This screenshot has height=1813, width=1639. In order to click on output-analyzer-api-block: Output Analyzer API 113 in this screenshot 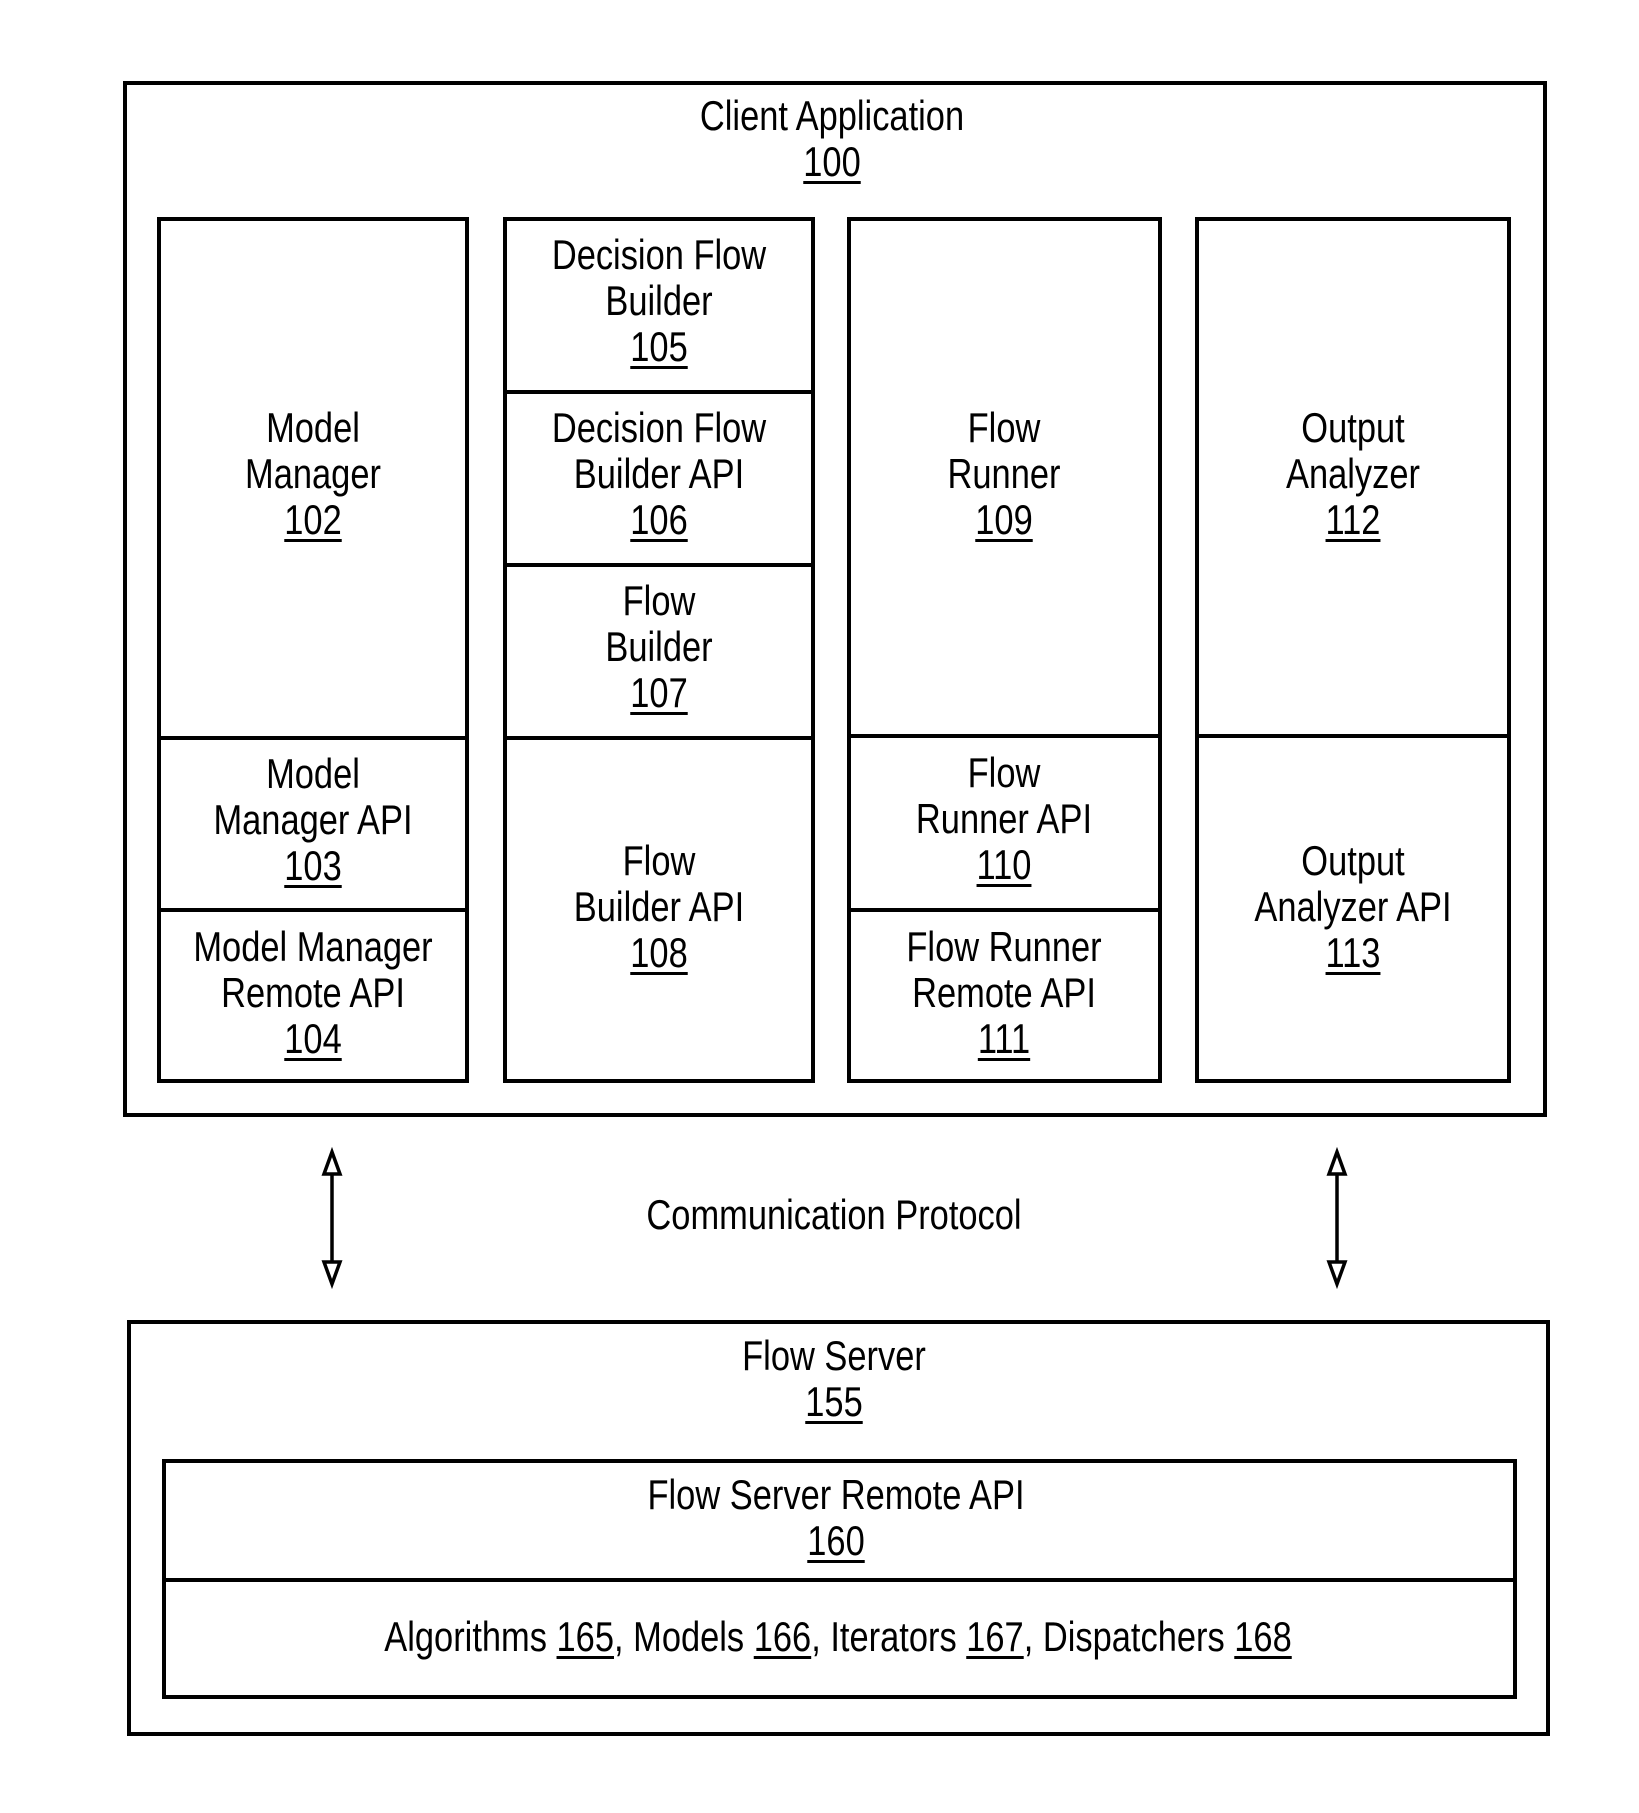, I will do `click(1352, 907)`.